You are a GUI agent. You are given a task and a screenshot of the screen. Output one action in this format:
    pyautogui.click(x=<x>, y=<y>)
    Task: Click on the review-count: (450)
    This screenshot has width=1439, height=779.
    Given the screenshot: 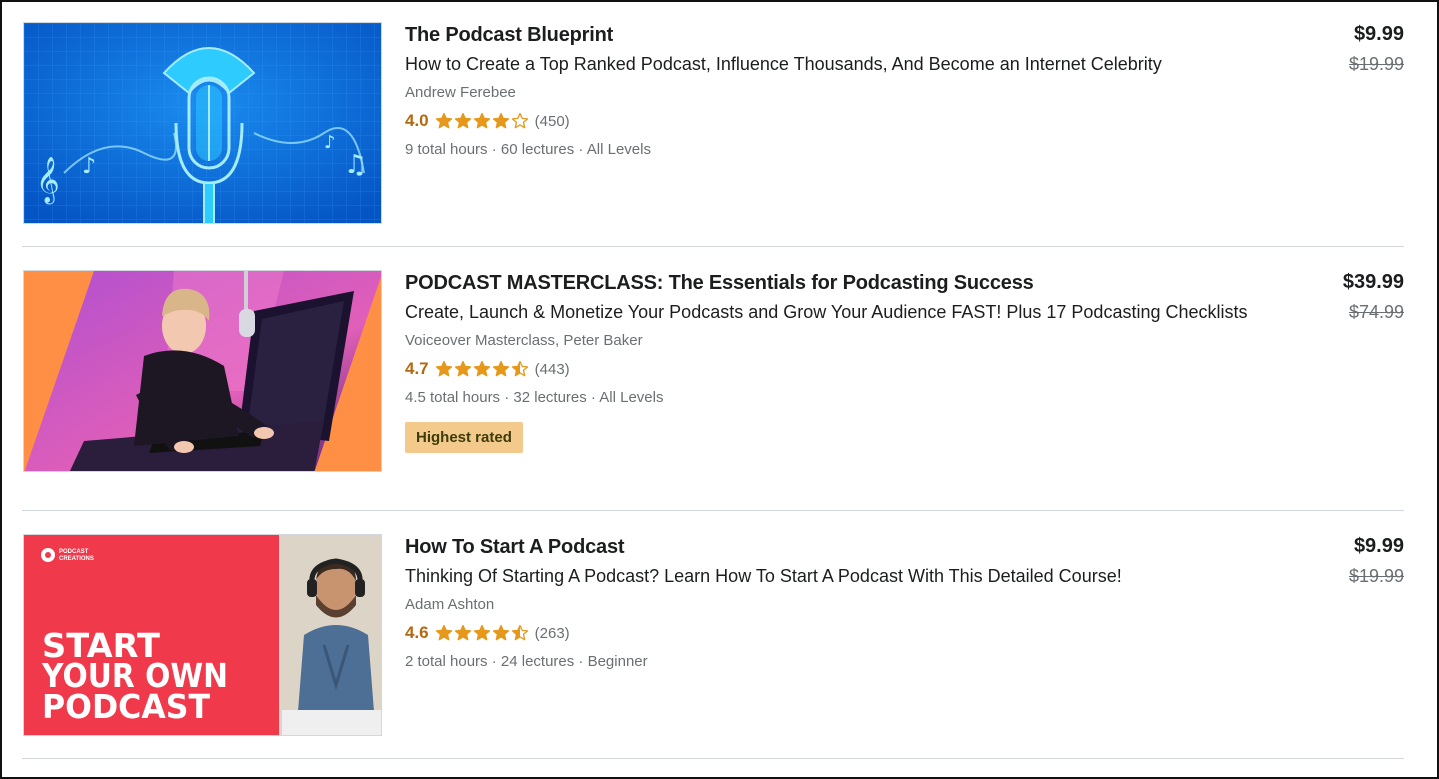 What is the action you would take?
    pyautogui.click(x=552, y=121)
    